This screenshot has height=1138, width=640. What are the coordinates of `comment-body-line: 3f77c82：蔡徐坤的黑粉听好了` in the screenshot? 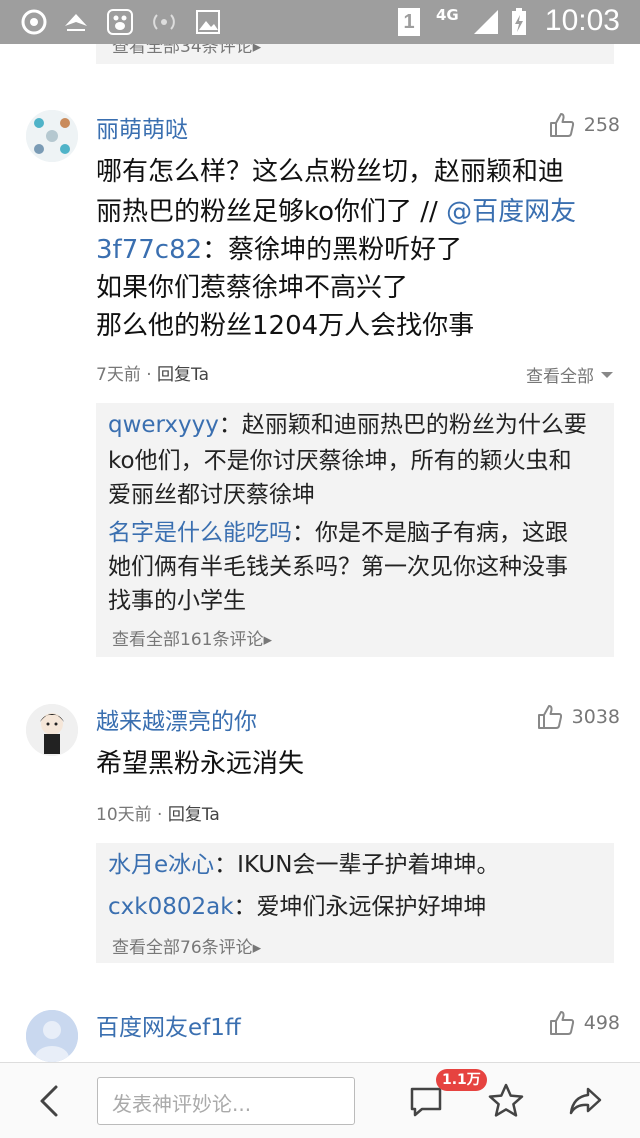 It's located at (279, 250).